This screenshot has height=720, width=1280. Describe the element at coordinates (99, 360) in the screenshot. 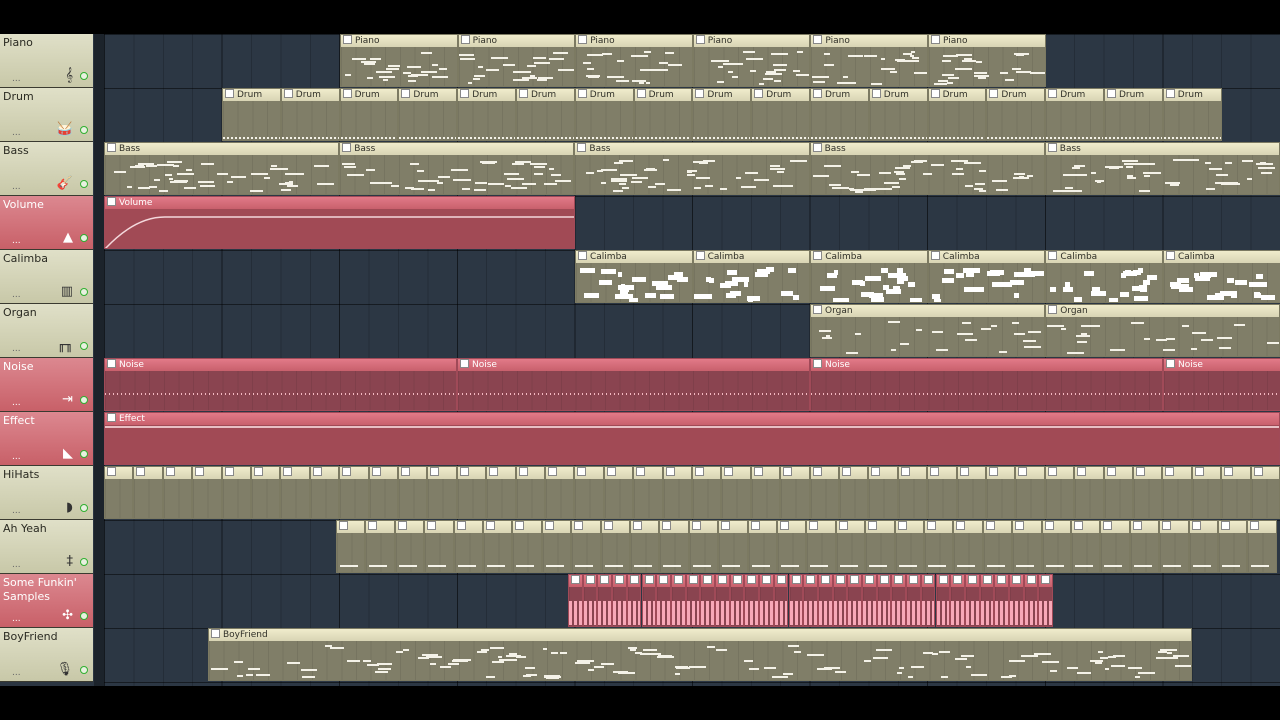

I see `playlist-splitter` at that location.